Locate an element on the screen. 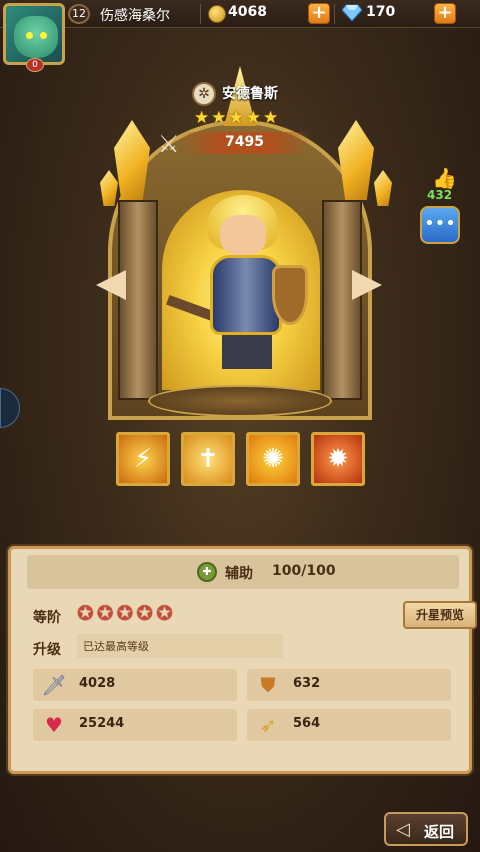  skill-claw-icon: ⚡ is located at coordinates (143, 459).